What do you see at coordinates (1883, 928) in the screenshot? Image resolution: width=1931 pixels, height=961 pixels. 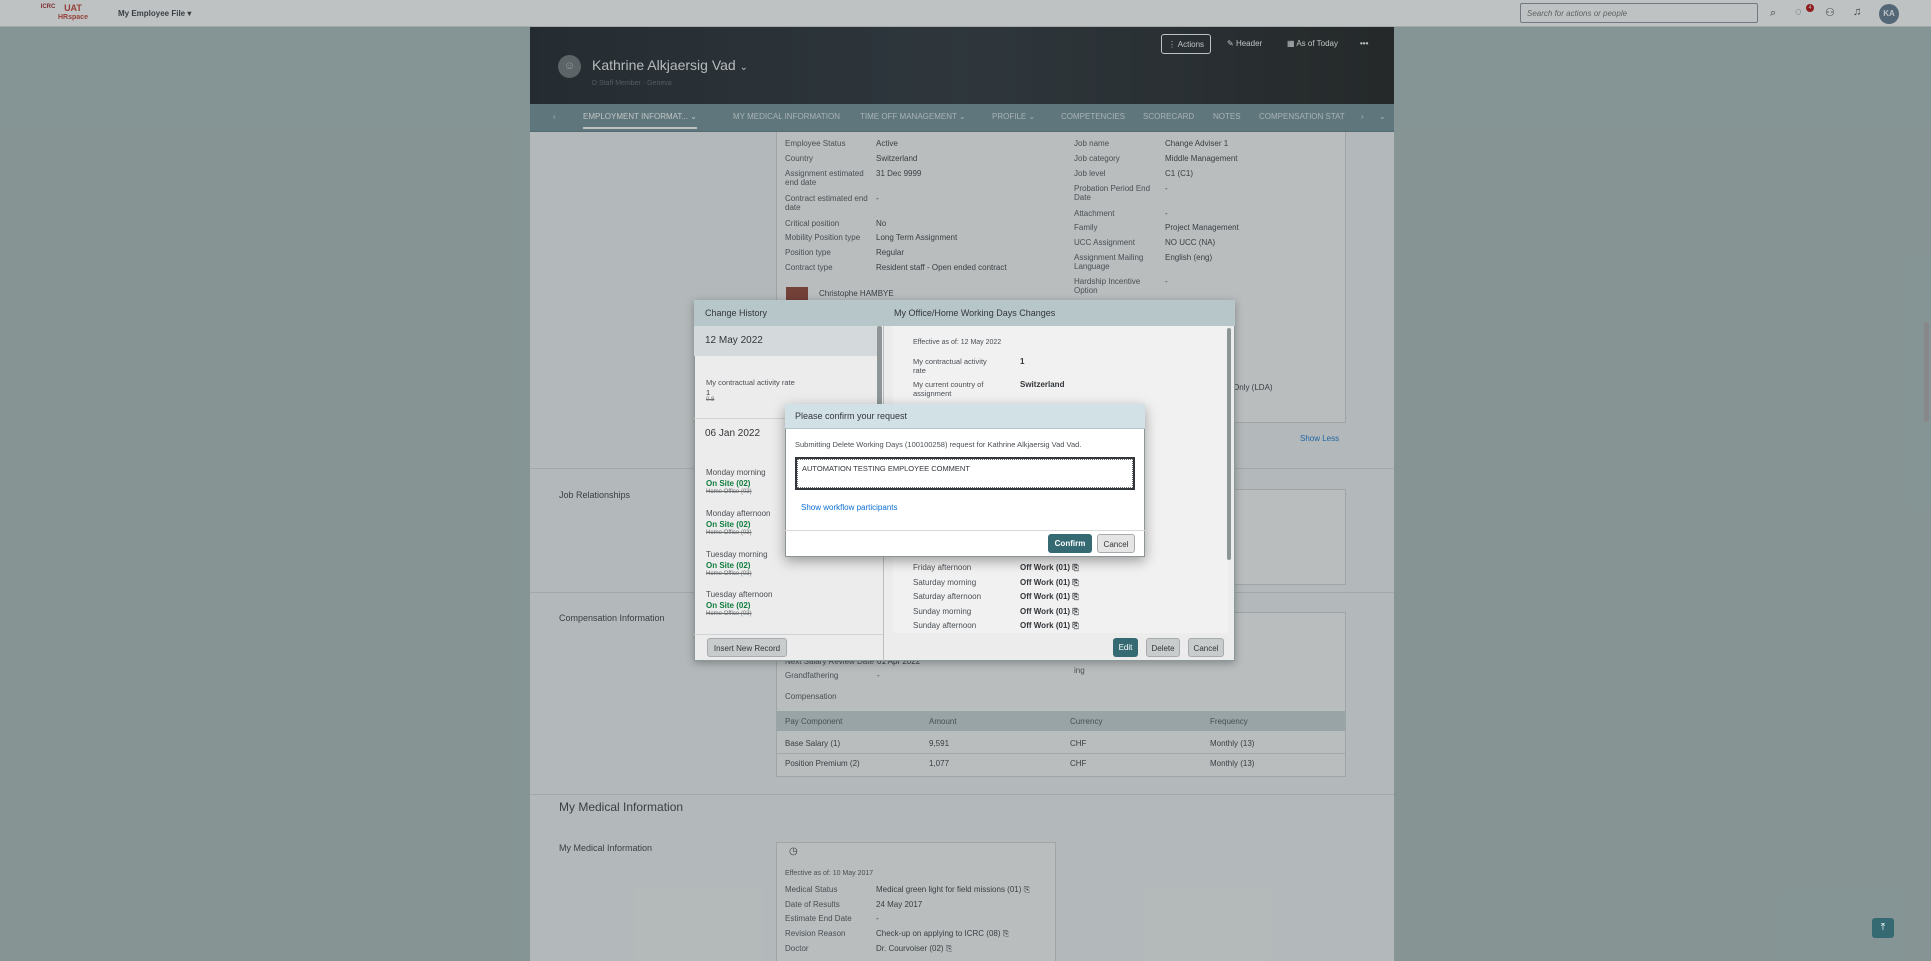 I see `scroll-to-top-button: ⤒` at bounding box center [1883, 928].